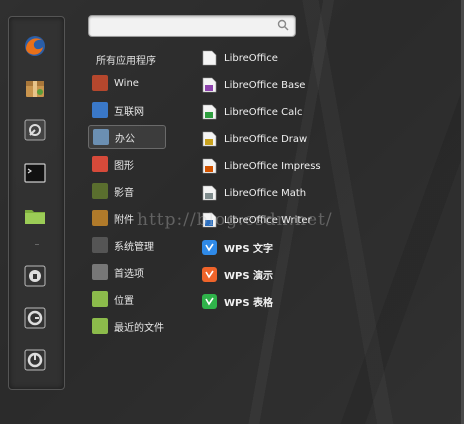 The width and height of the screenshot is (464, 424). Describe the element at coordinates (209, 274) in the screenshot. I see `wps-presentation-icon` at that location.